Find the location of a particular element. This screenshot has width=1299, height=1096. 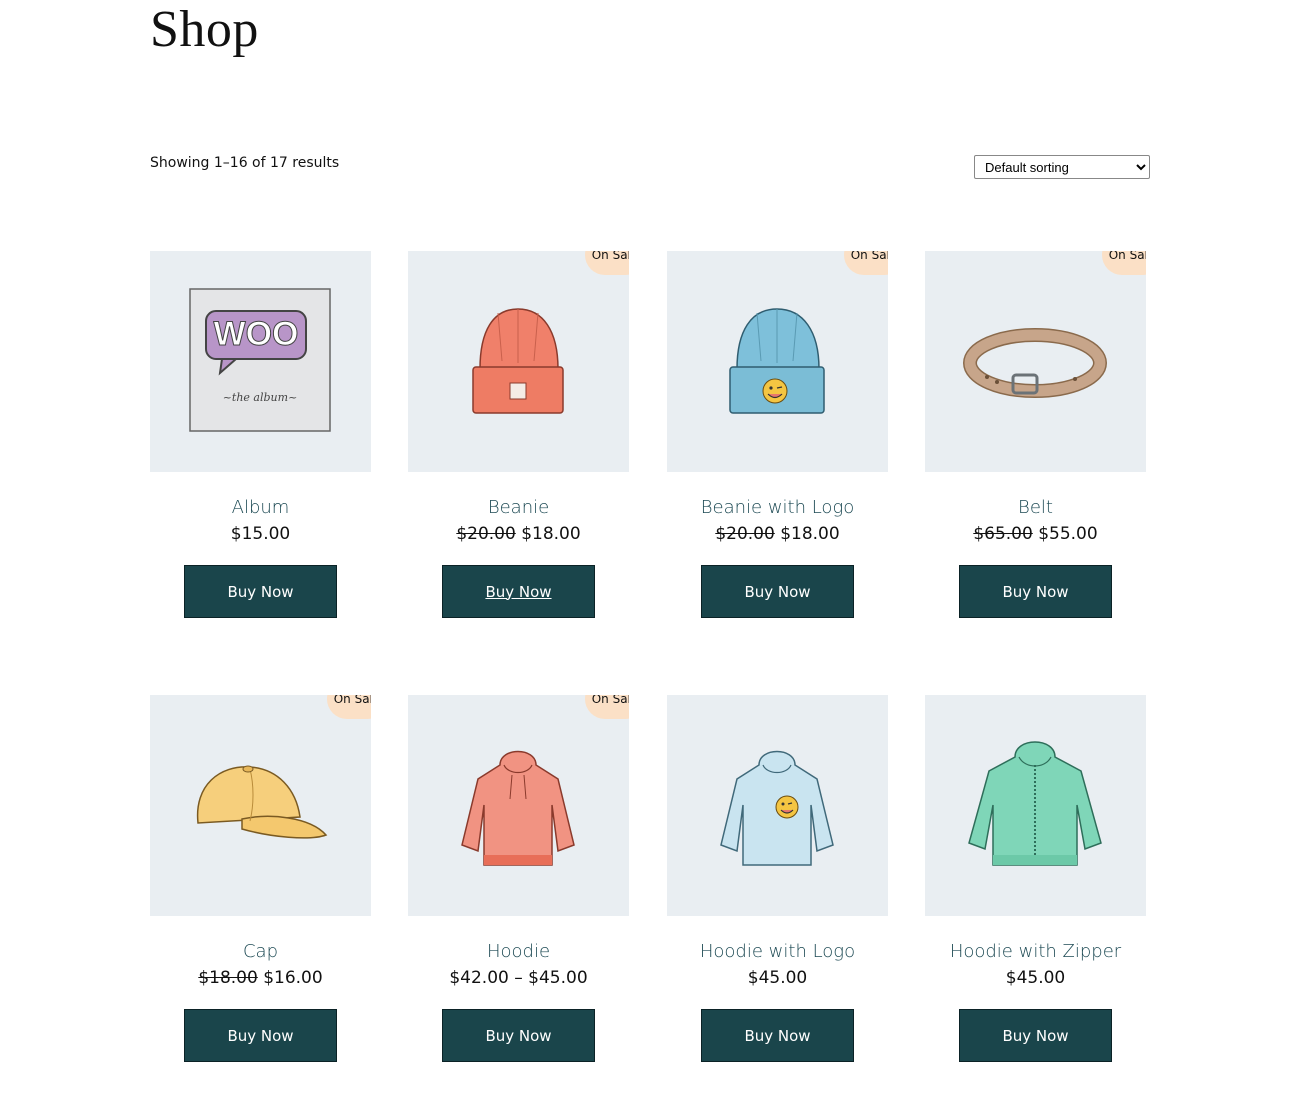

price-range: $42.00 – $45.00 is located at coordinates (518, 978).